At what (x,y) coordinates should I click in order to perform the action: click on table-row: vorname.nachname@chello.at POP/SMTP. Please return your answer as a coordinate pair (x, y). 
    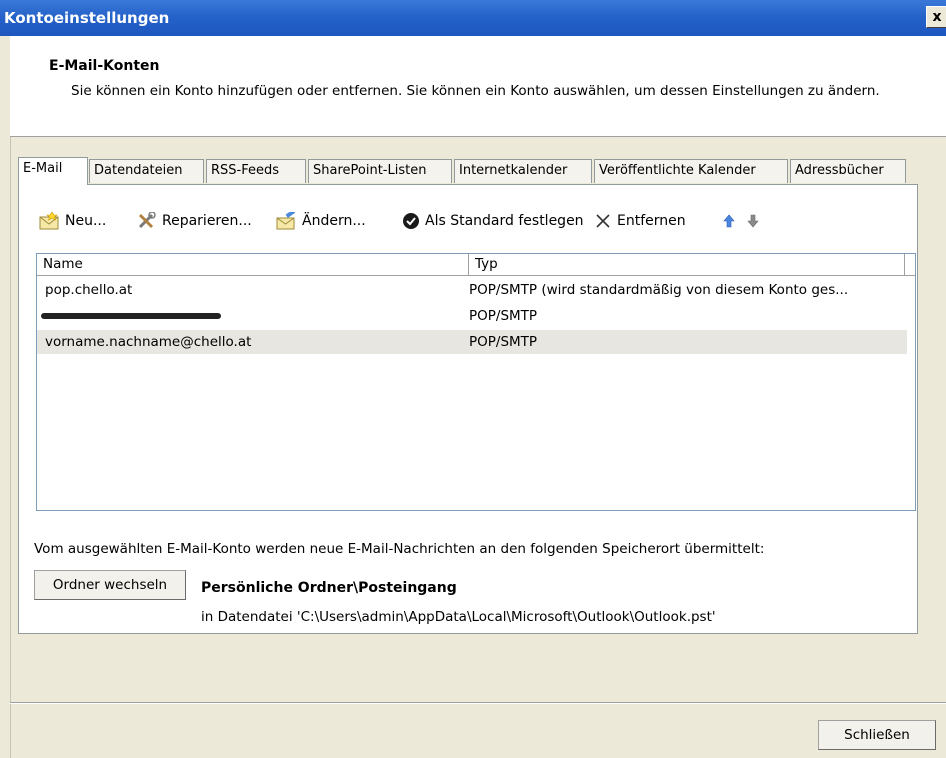
    Looking at the image, I should click on (472, 342).